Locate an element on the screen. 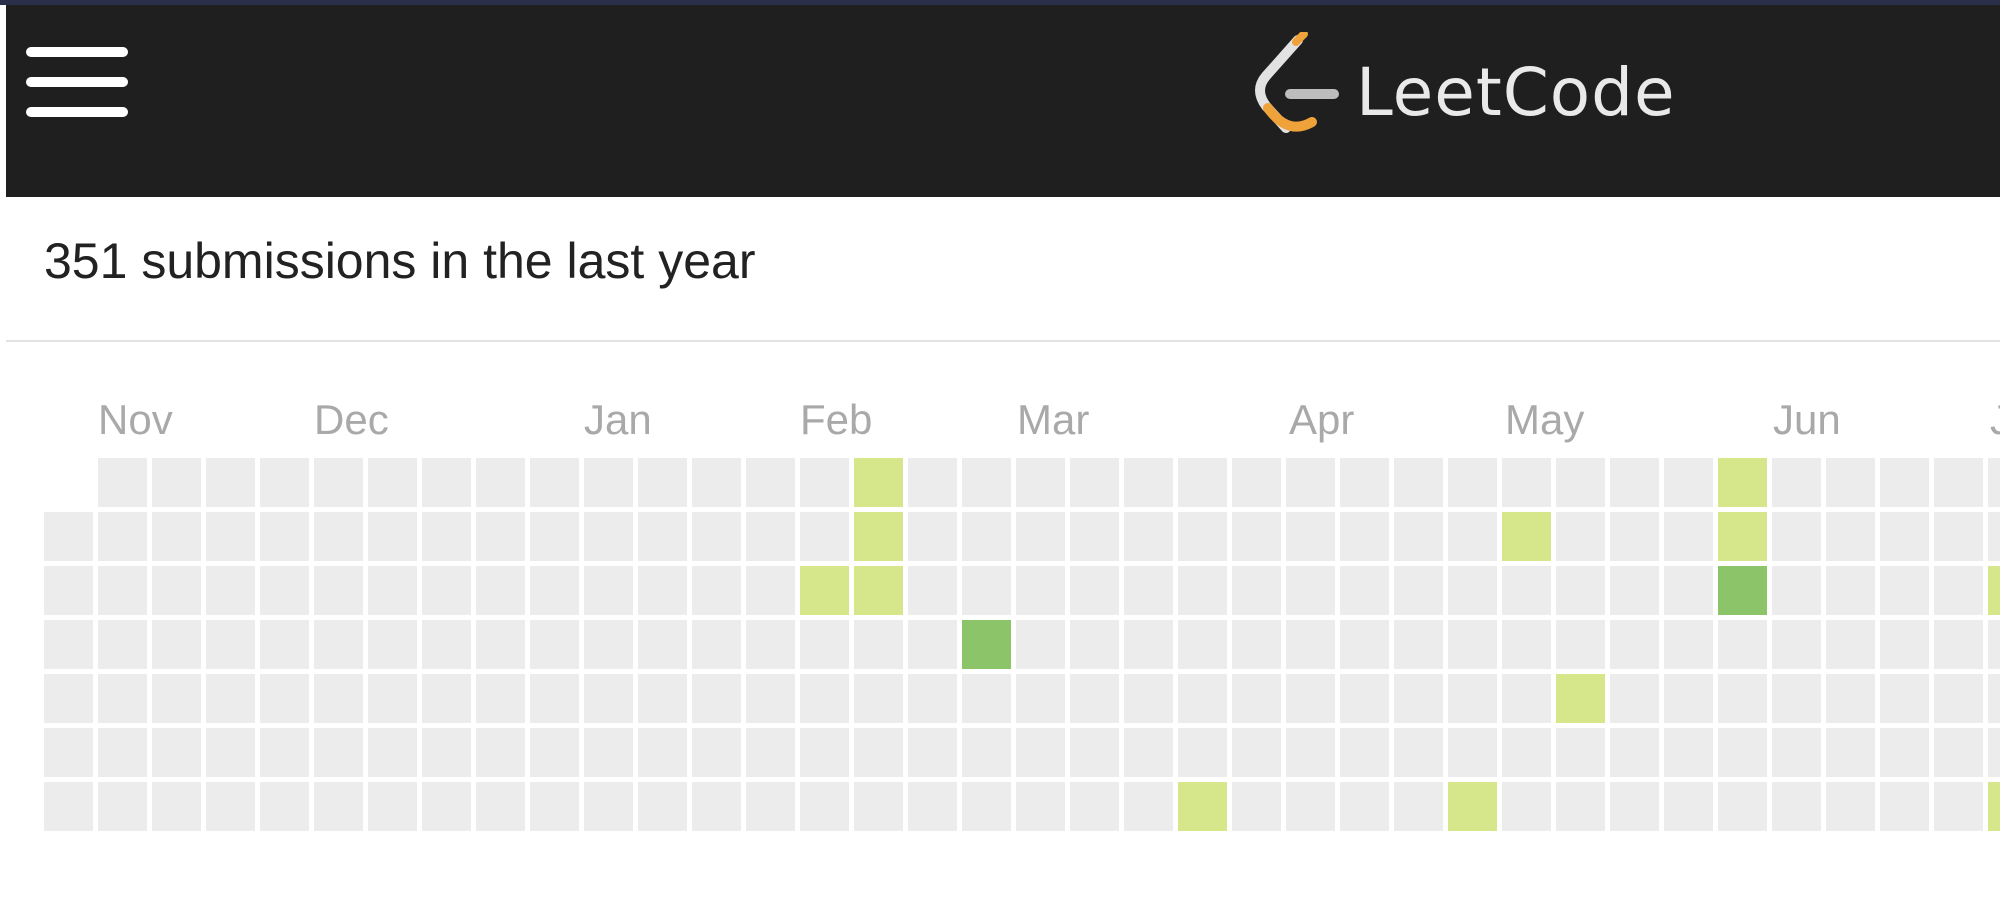 This screenshot has height=900, width=2000. brand: LeetCode is located at coordinates (1461, 92).